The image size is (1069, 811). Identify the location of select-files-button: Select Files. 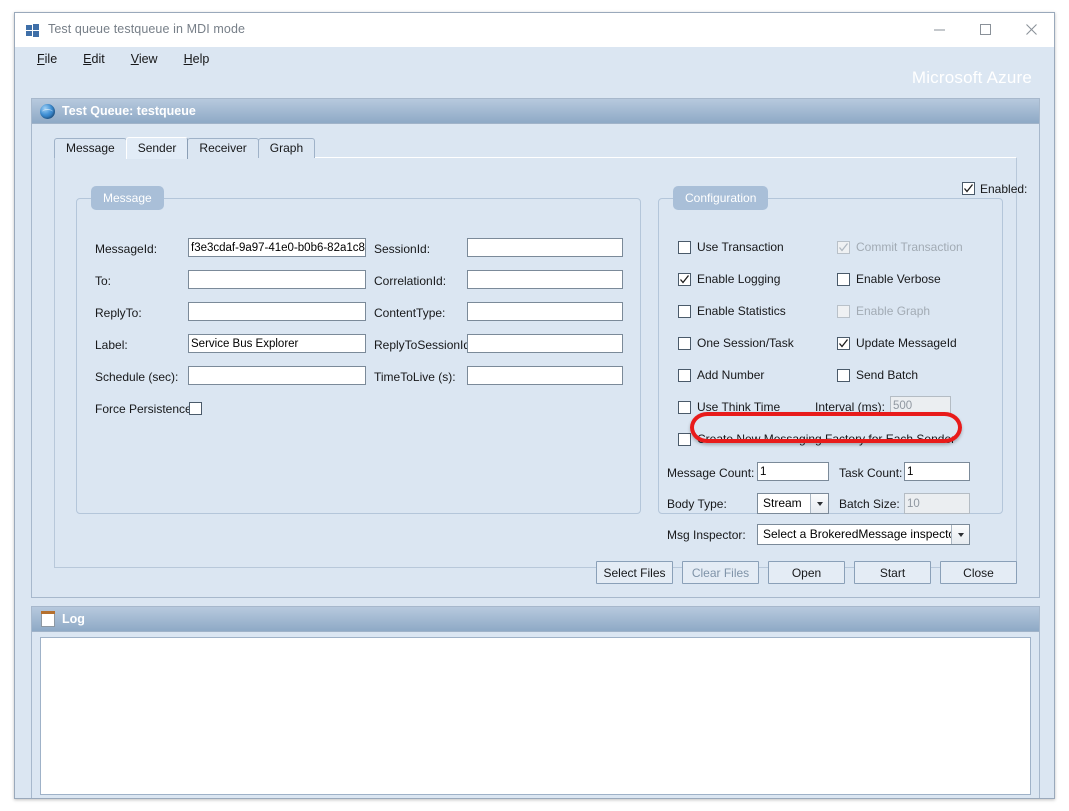
(634, 572).